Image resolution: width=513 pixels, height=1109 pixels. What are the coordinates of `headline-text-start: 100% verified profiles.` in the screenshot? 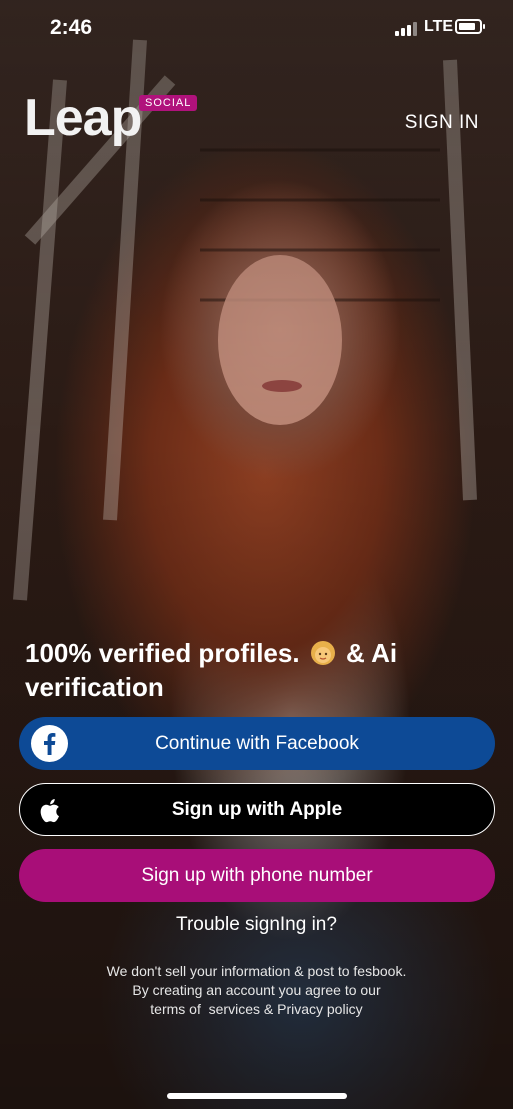 It's located at (162, 653).